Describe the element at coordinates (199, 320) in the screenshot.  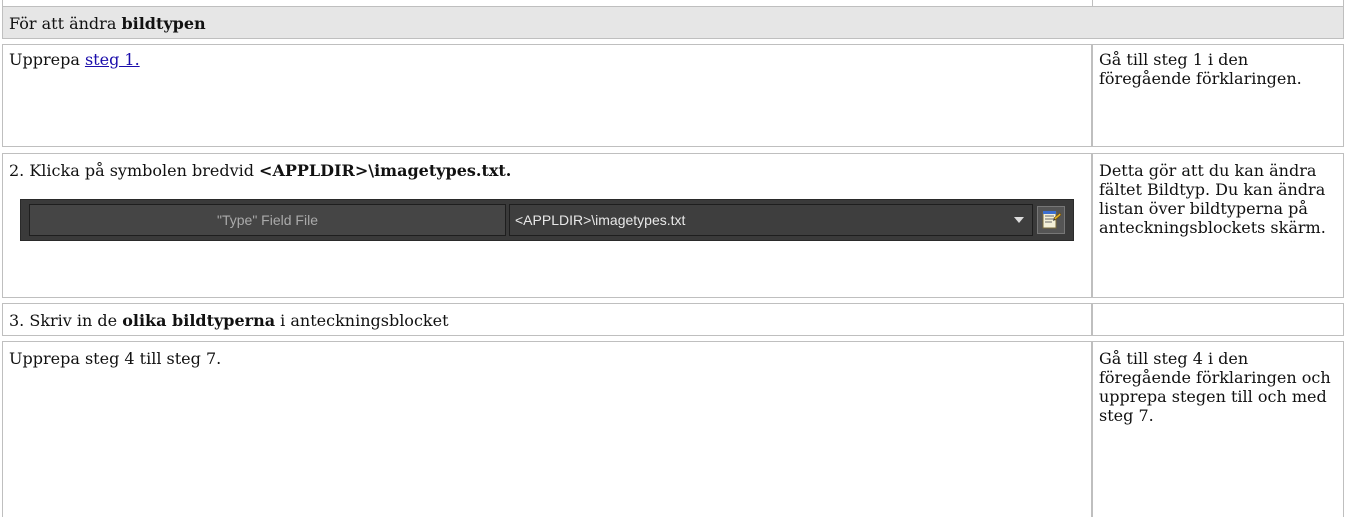
I see `step-3-bold: olika bildtyperna` at that location.